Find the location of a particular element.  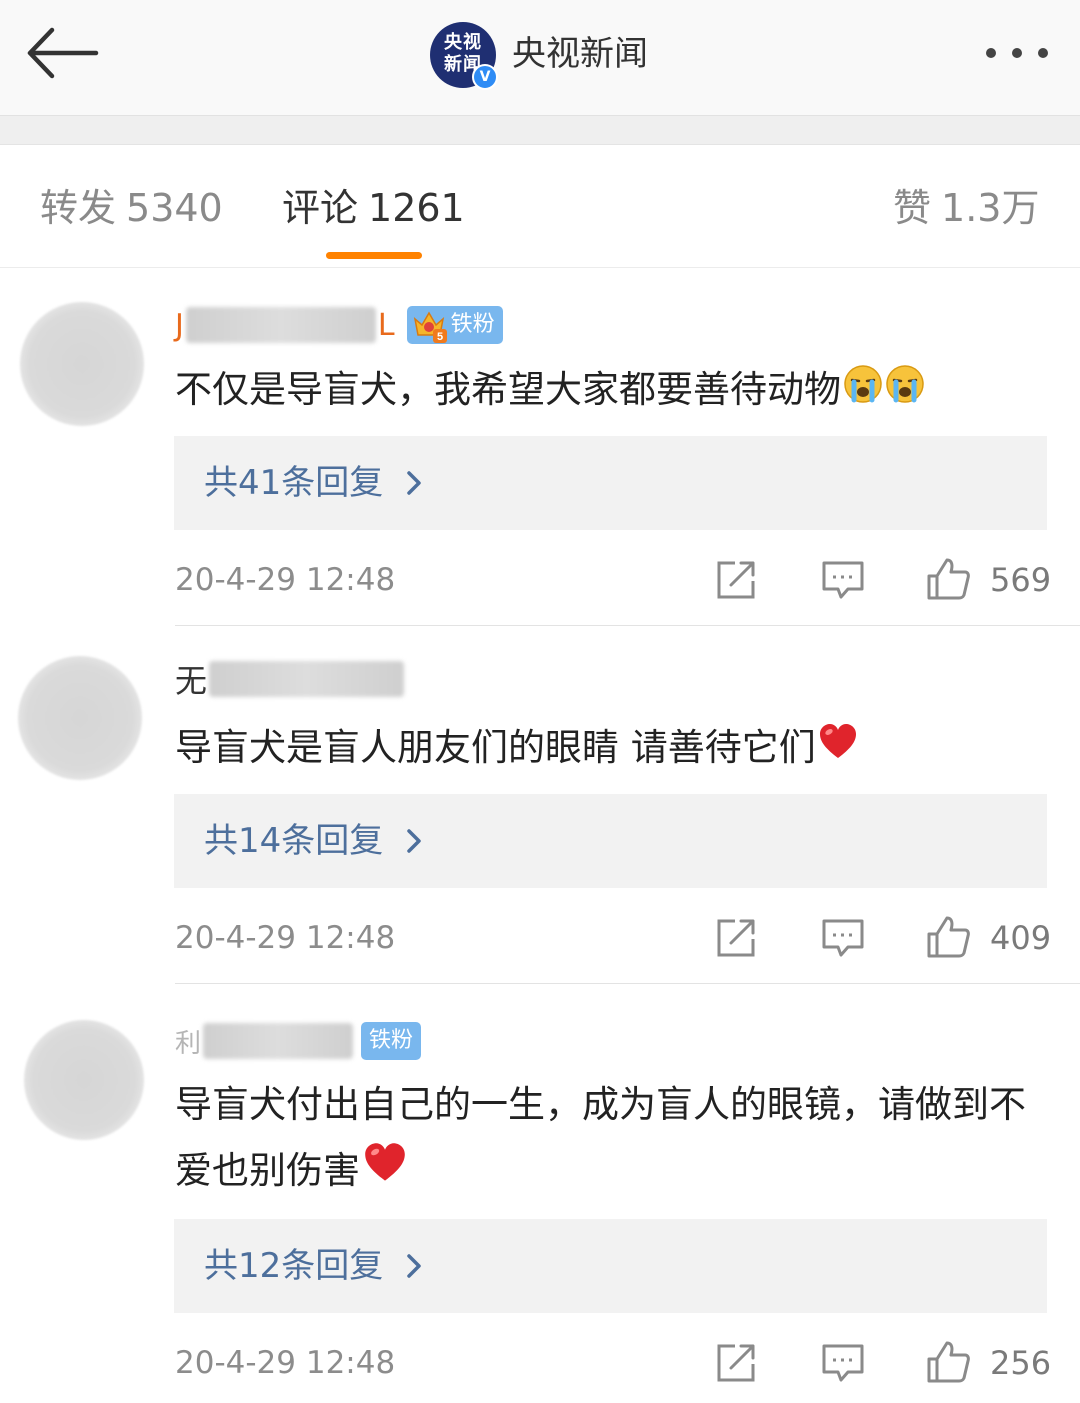

like-count: 409 is located at coordinates (1021, 938).